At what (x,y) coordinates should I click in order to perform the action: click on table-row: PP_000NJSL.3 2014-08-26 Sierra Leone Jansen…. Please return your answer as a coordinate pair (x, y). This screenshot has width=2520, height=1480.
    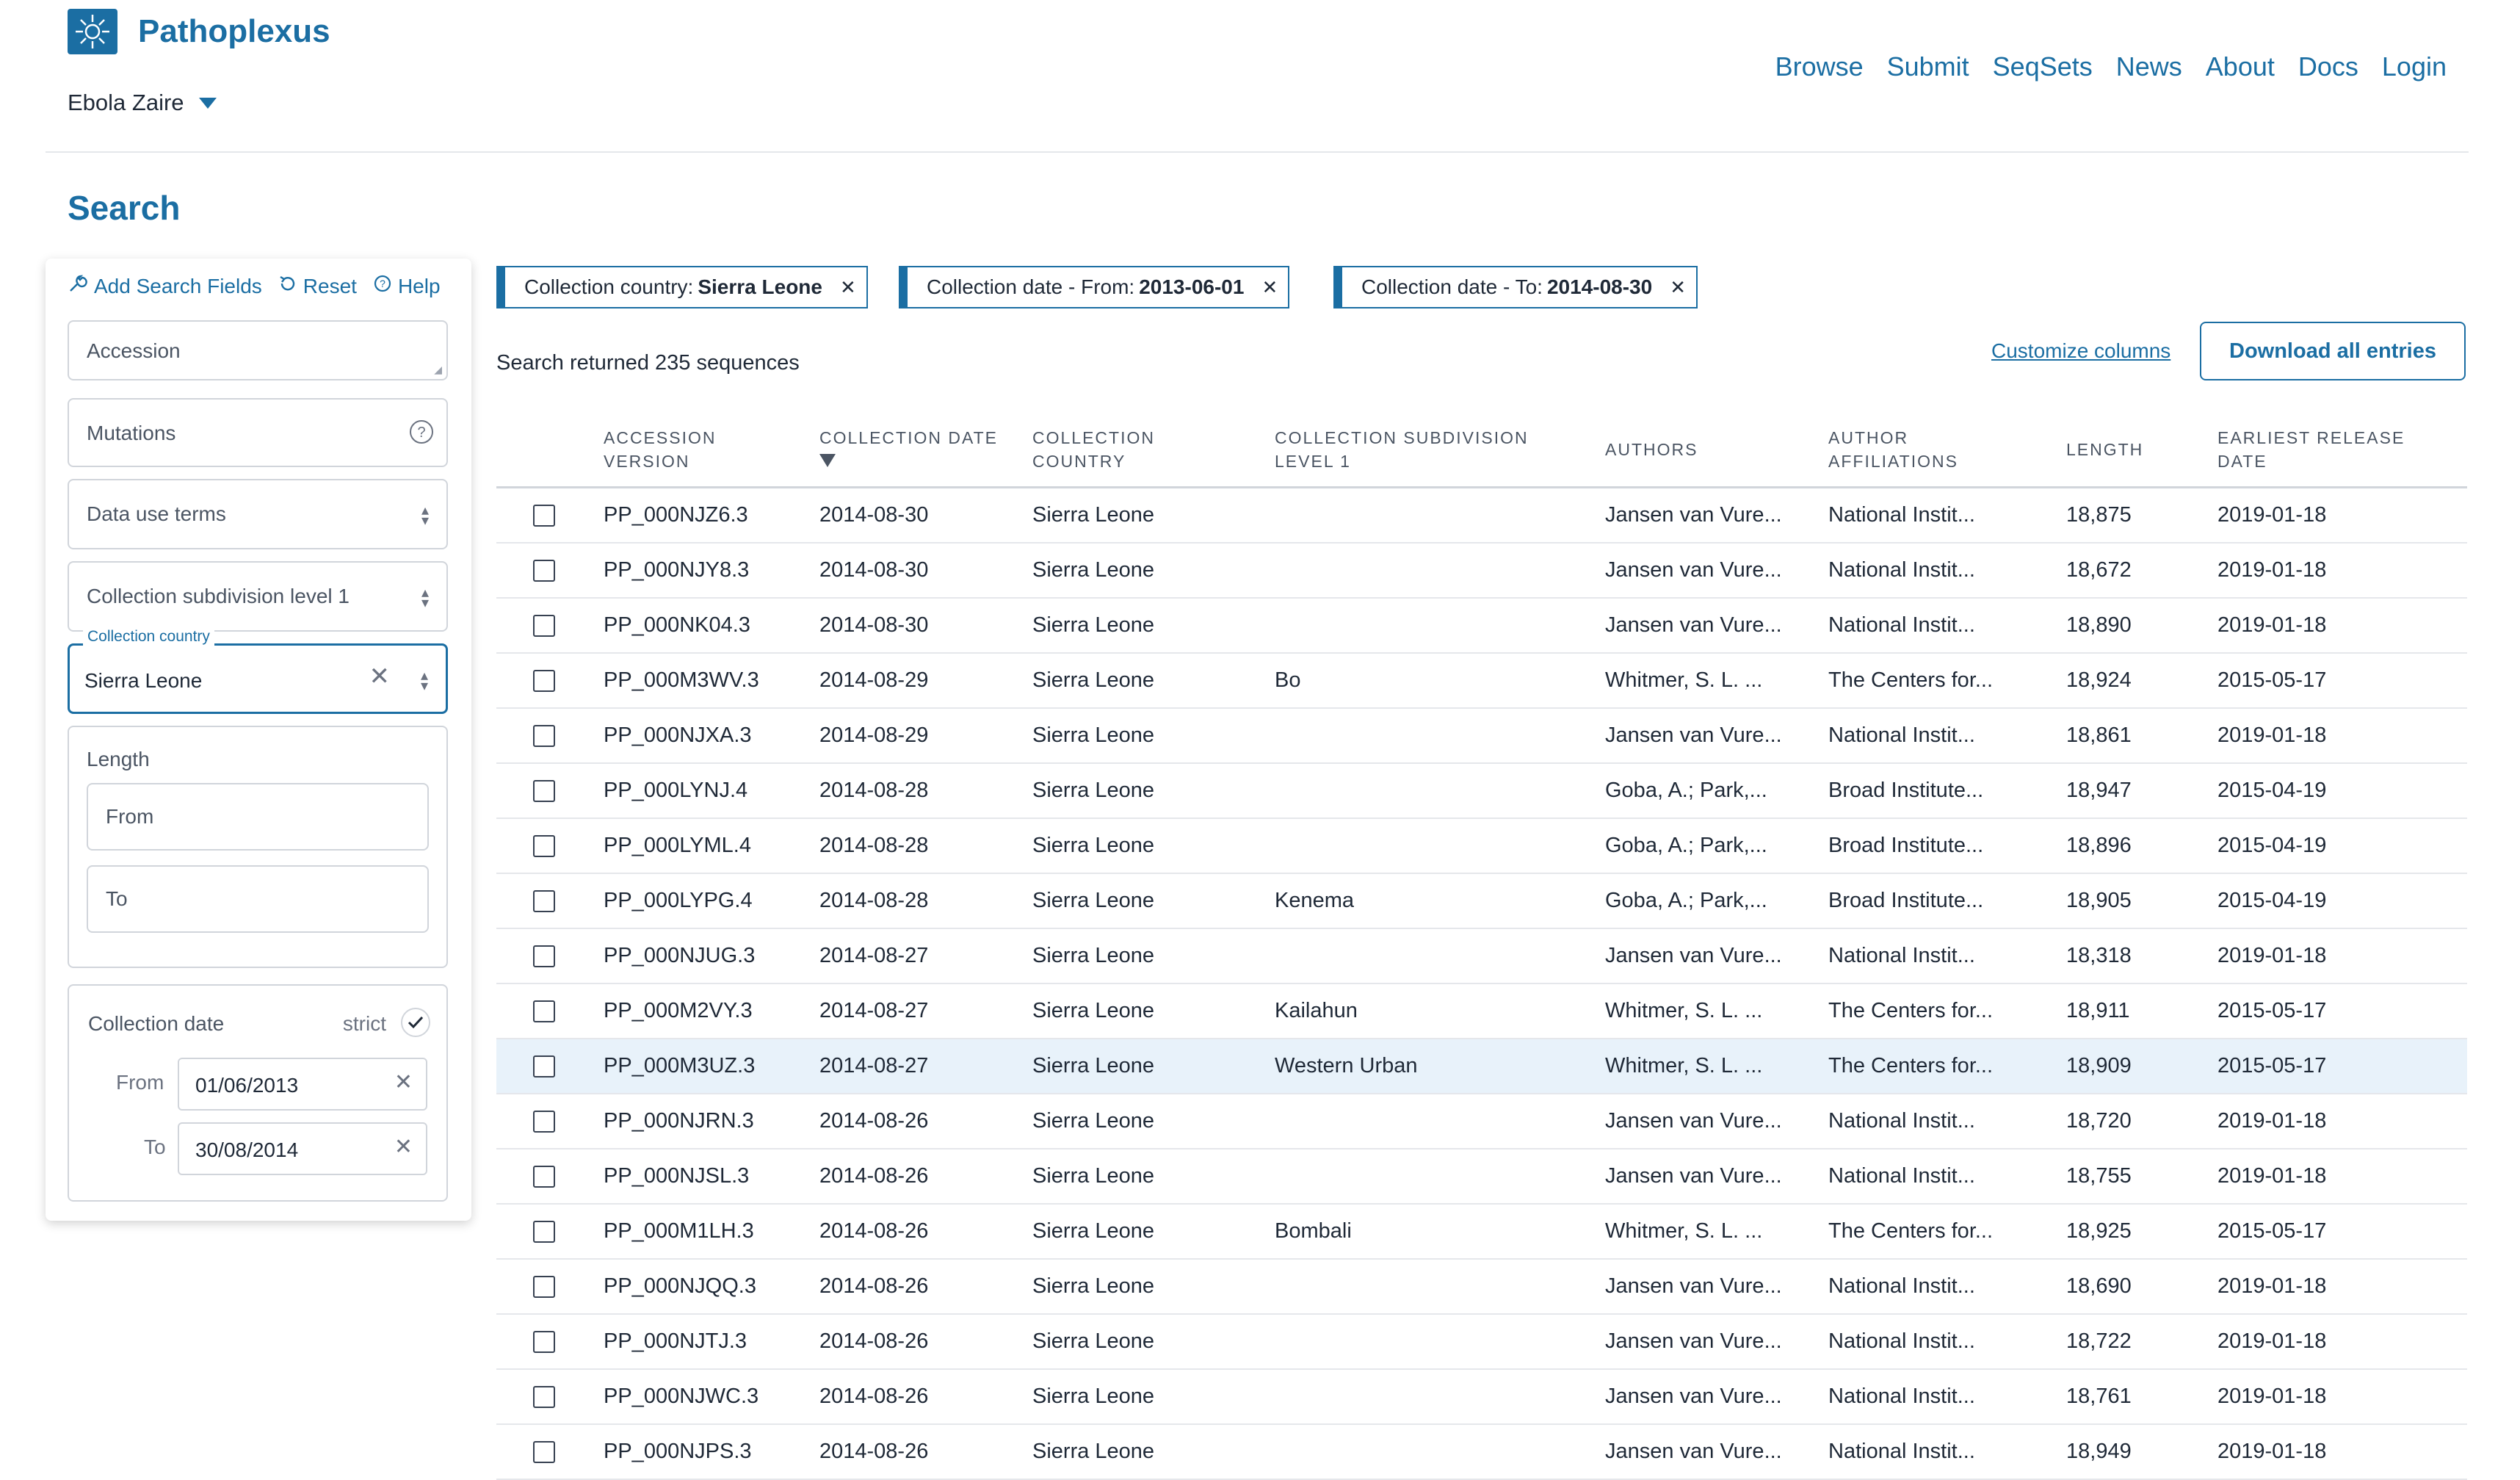
    Looking at the image, I should click on (1482, 1177).